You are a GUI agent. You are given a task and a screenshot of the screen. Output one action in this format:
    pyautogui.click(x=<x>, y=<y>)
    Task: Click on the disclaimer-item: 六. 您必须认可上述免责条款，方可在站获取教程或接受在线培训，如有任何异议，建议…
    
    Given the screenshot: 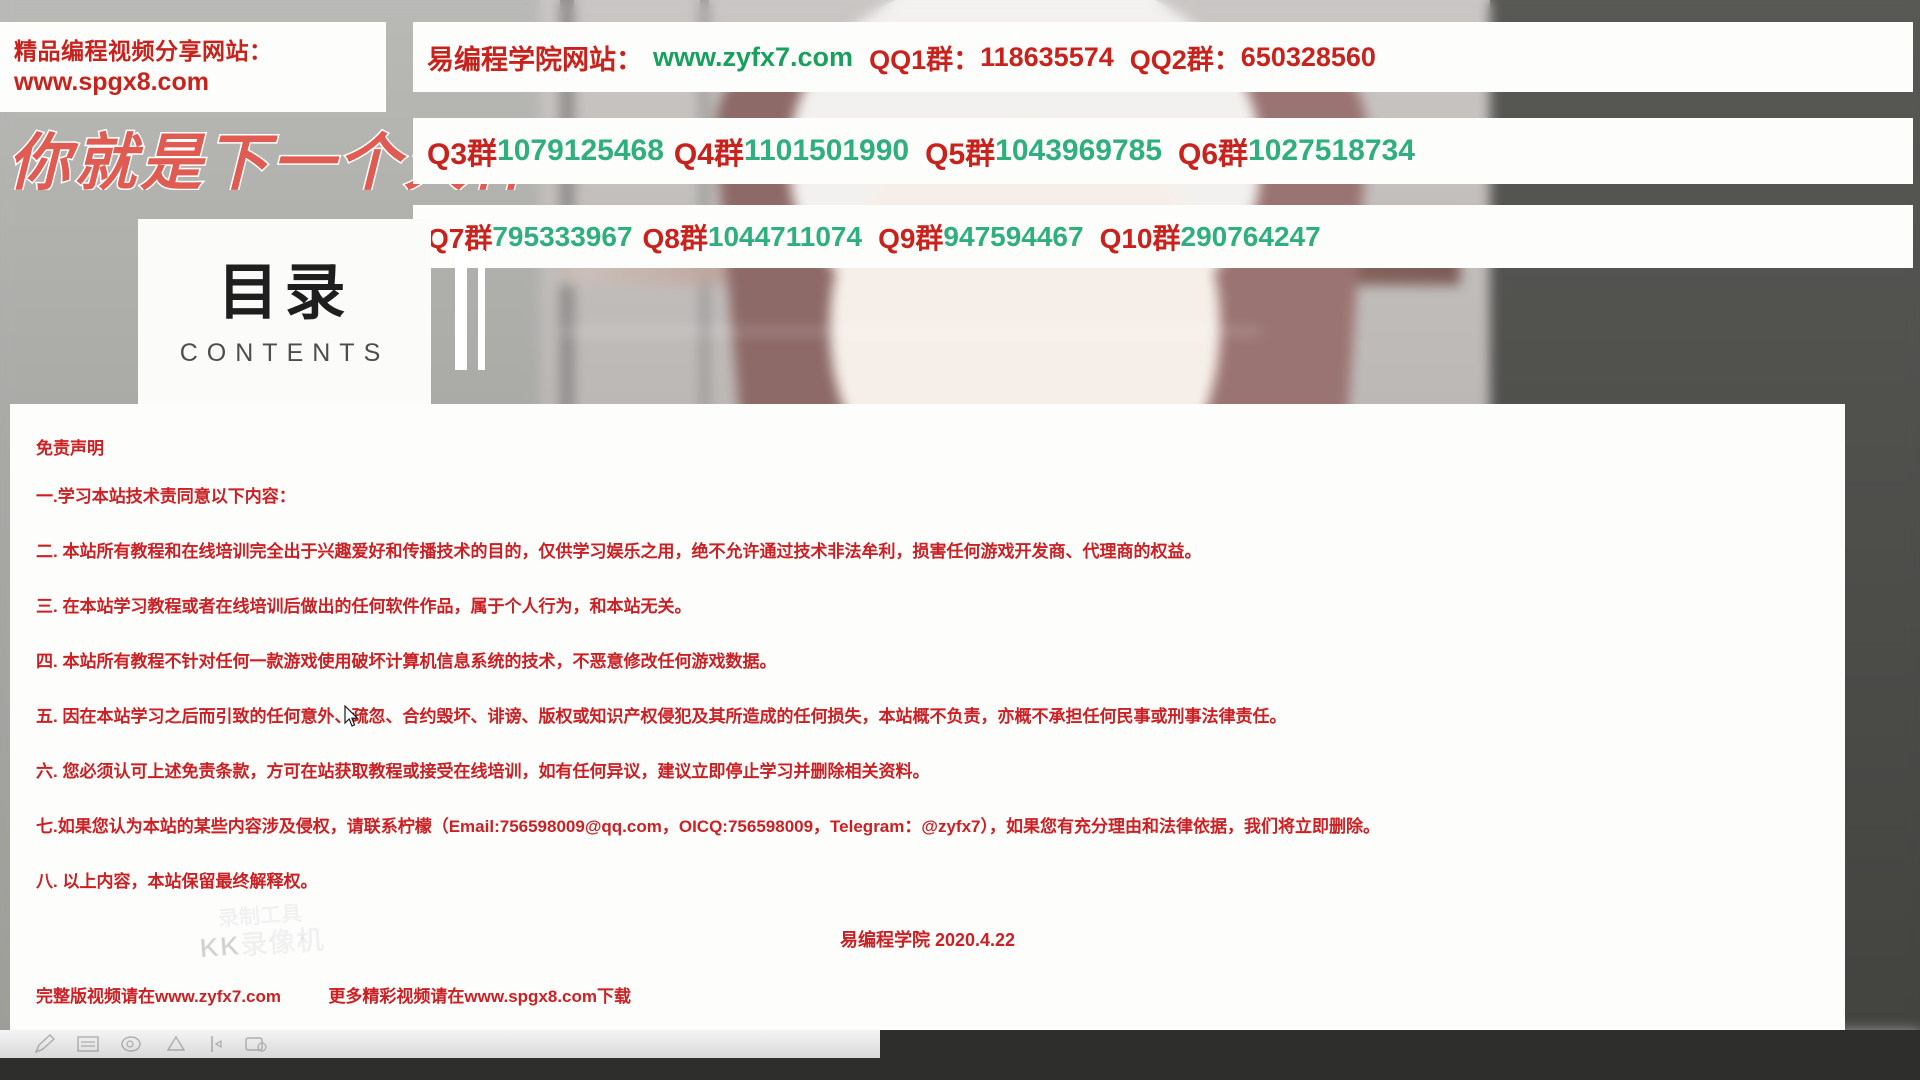 What is the action you would take?
    pyautogui.click(x=483, y=771)
    